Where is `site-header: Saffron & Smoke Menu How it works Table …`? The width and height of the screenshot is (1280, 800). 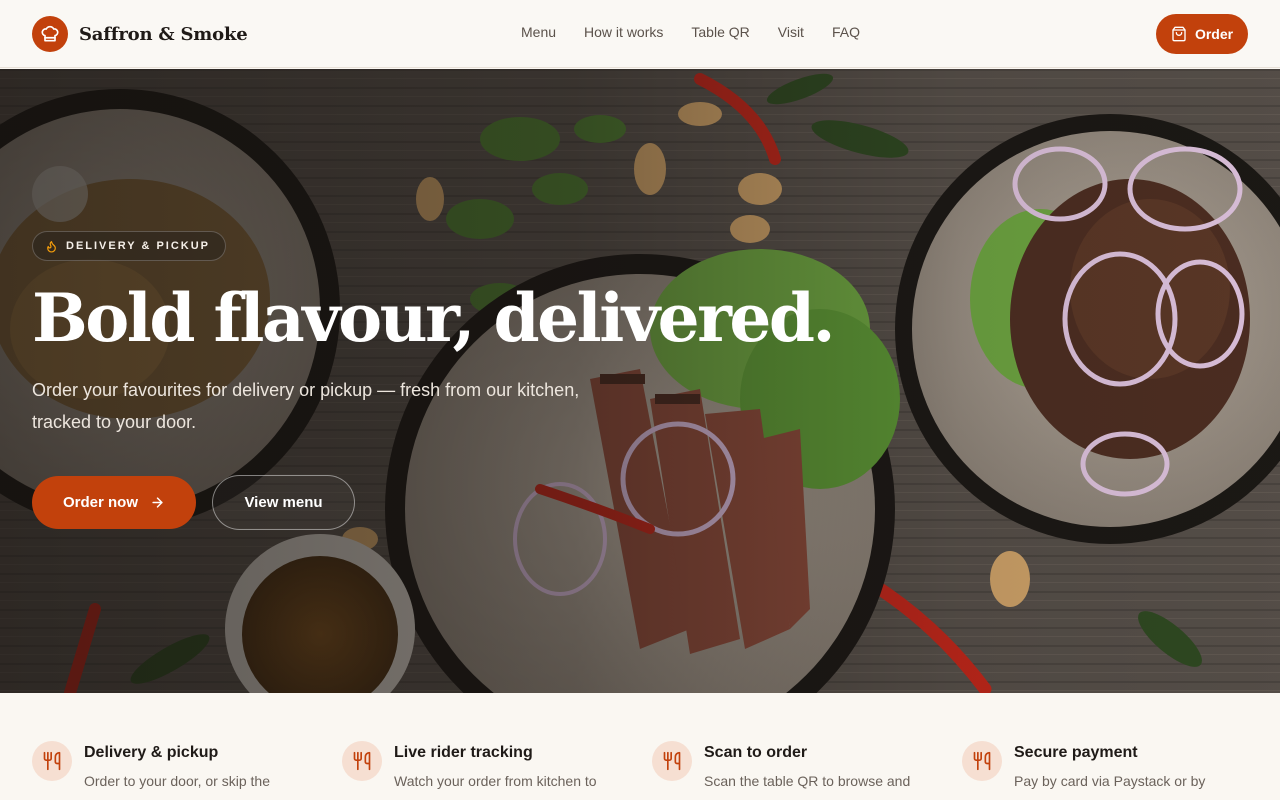
site-header: Saffron & Smoke Menu How it works Table … is located at coordinates (640, 34).